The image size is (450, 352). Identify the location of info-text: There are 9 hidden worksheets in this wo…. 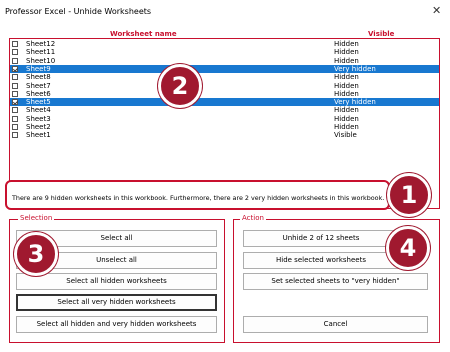
(198, 198).